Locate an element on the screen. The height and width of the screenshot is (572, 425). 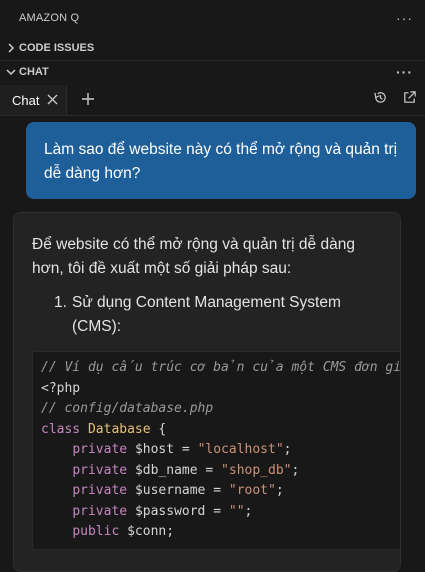
code-variable: $password is located at coordinates (170, 511).